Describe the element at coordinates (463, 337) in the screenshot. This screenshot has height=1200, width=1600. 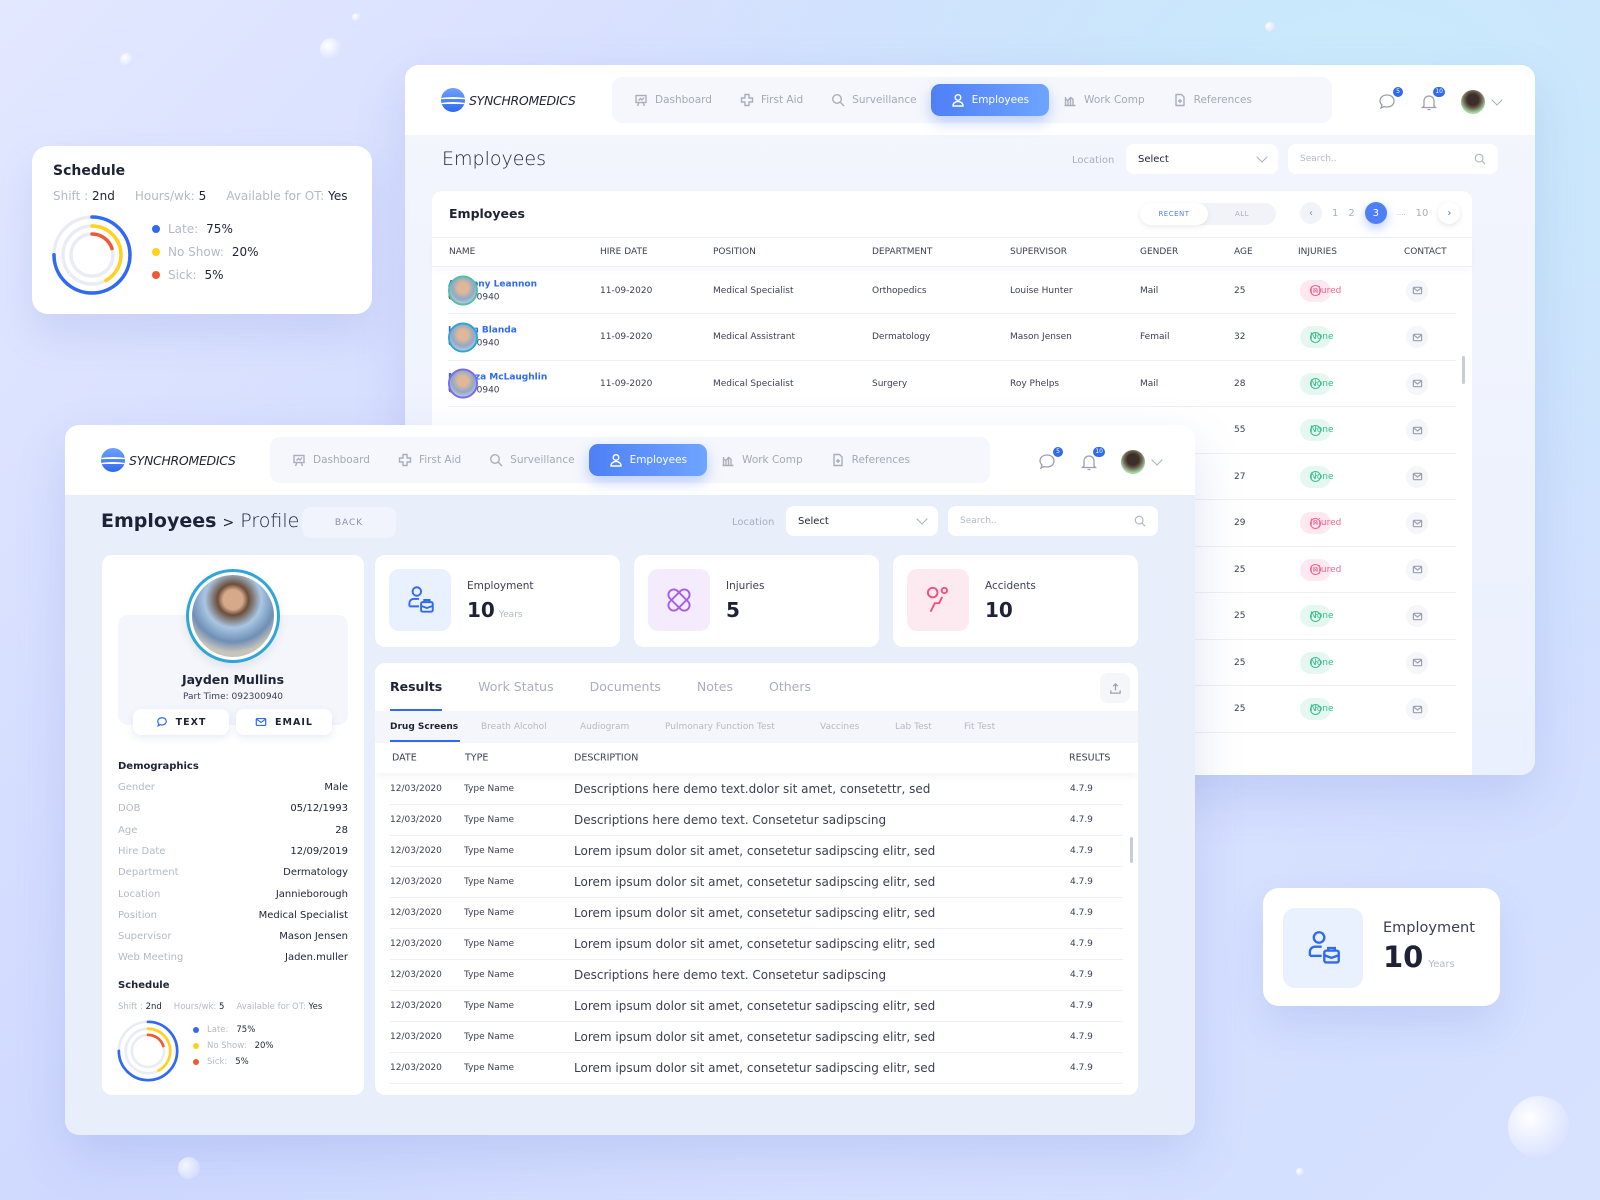
I see `employee-avatar` at that location.